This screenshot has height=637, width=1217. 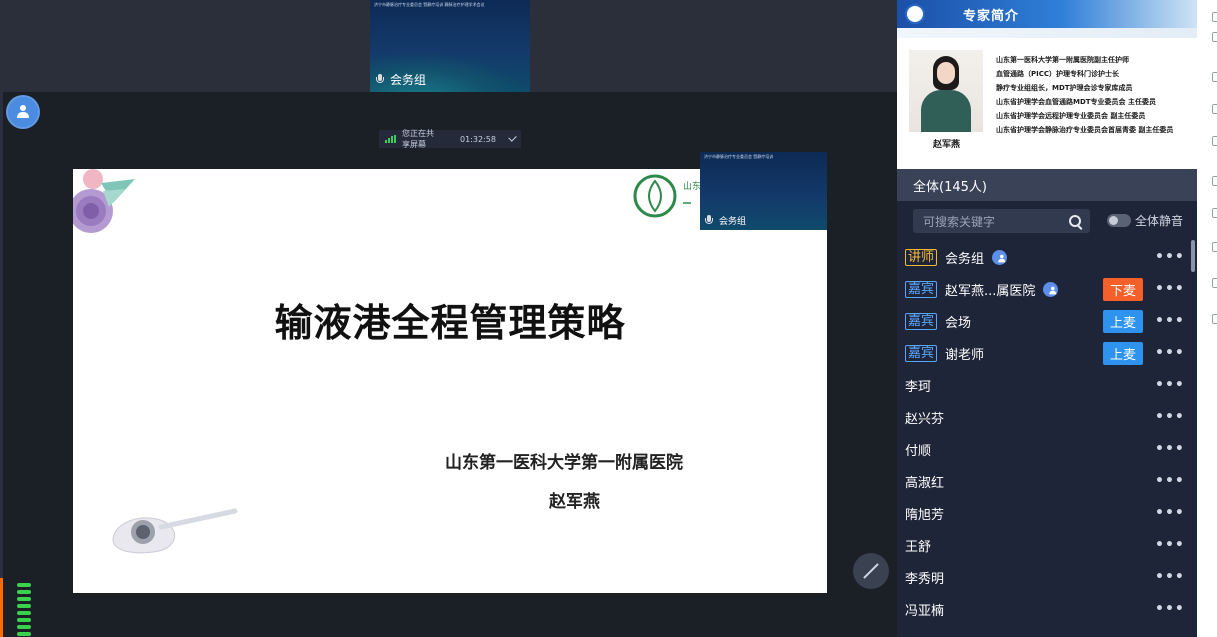 What do you see at coordinates (1119, 220) in the screenshot?
I see `toggle-switch` at bounding box center [1119, 220].